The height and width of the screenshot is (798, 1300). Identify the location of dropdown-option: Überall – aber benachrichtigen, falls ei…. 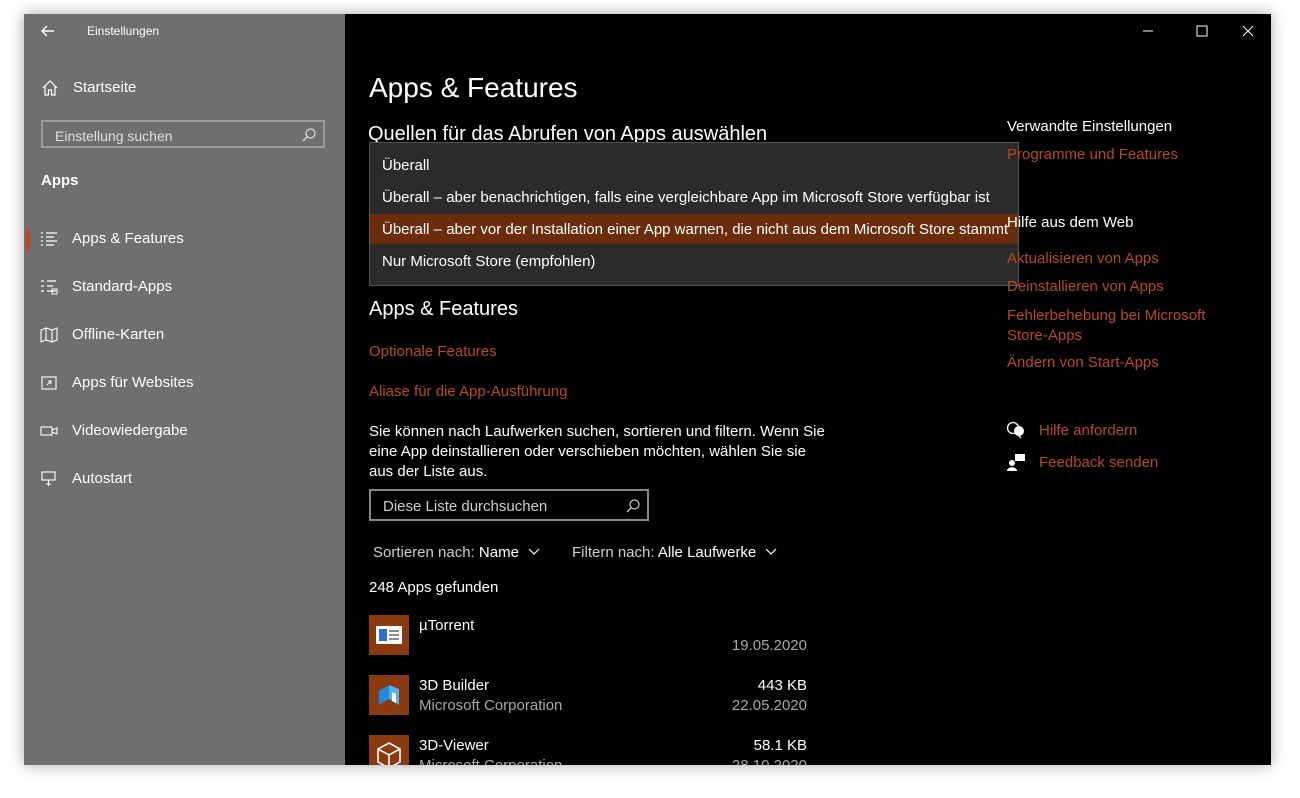
(694, 197).